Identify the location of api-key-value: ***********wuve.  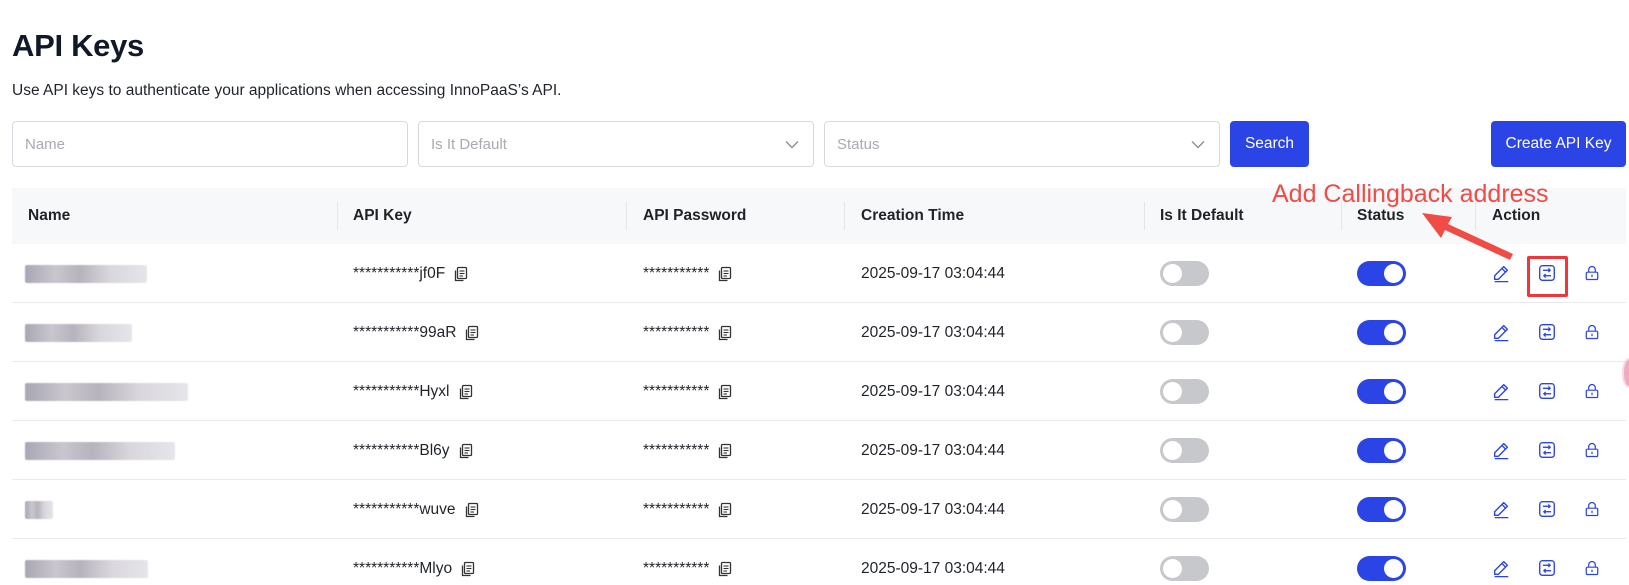
(404, 509).